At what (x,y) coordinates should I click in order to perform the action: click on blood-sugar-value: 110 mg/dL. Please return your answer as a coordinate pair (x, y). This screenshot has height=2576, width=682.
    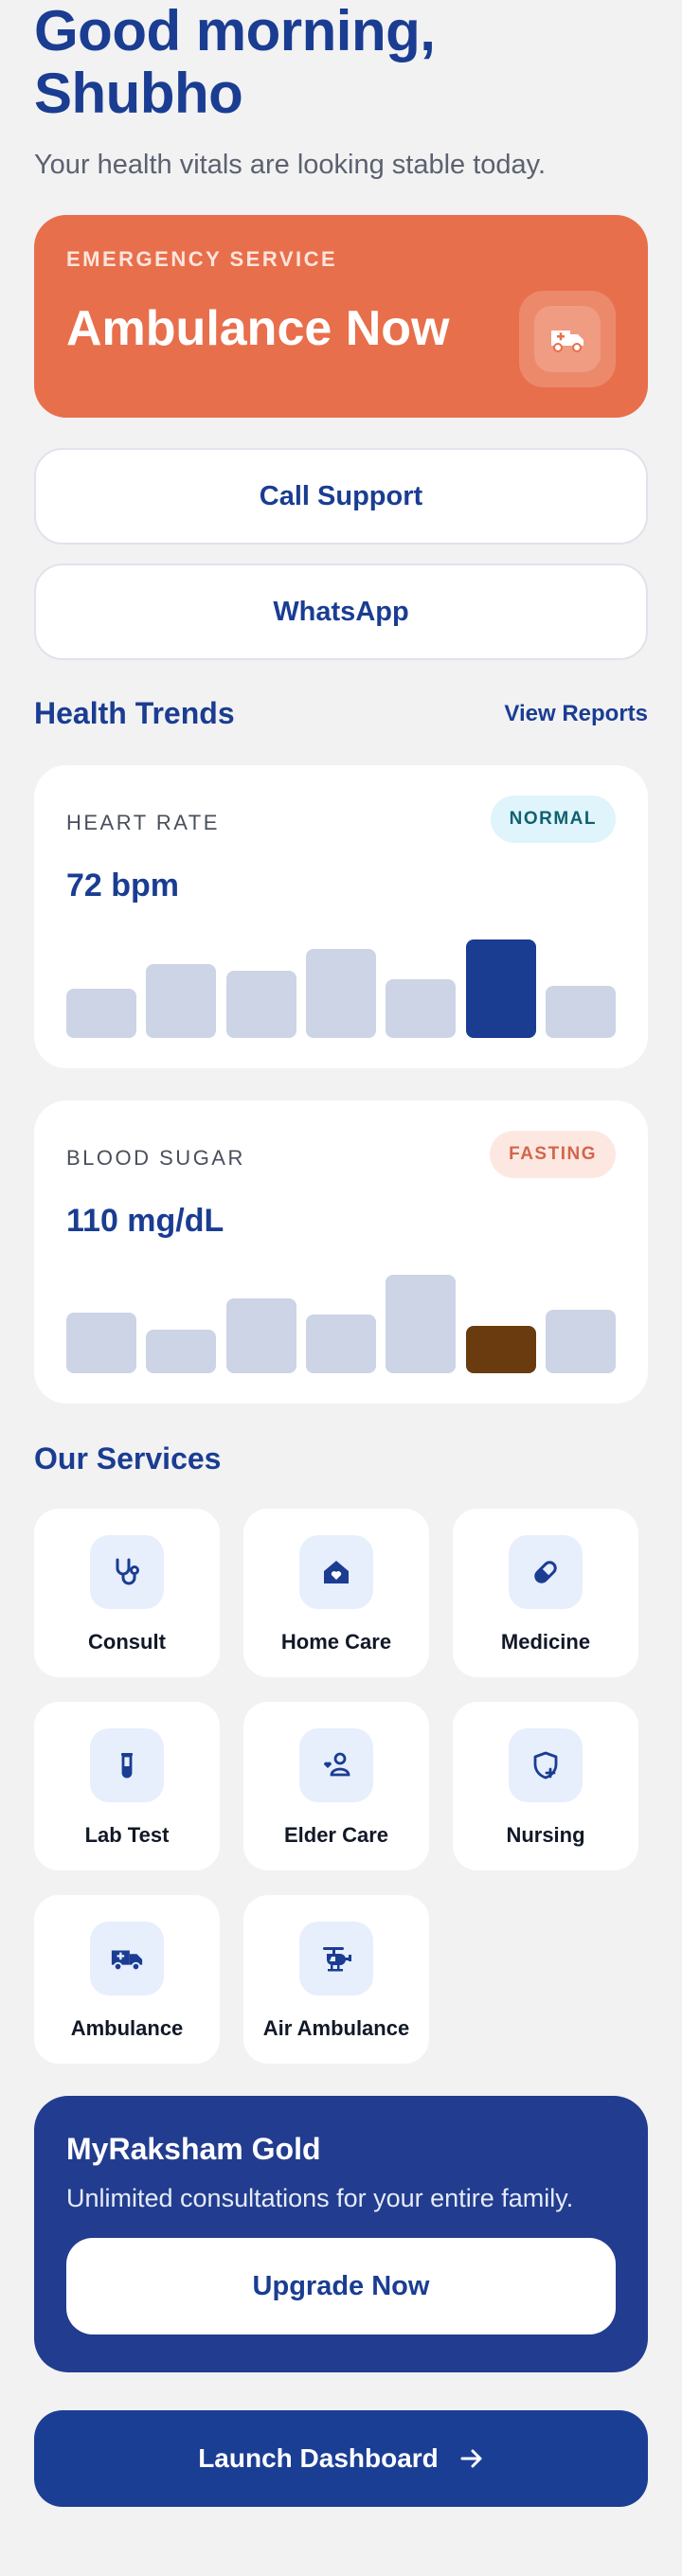
    Looking at the image, I should click on (145, 1221).